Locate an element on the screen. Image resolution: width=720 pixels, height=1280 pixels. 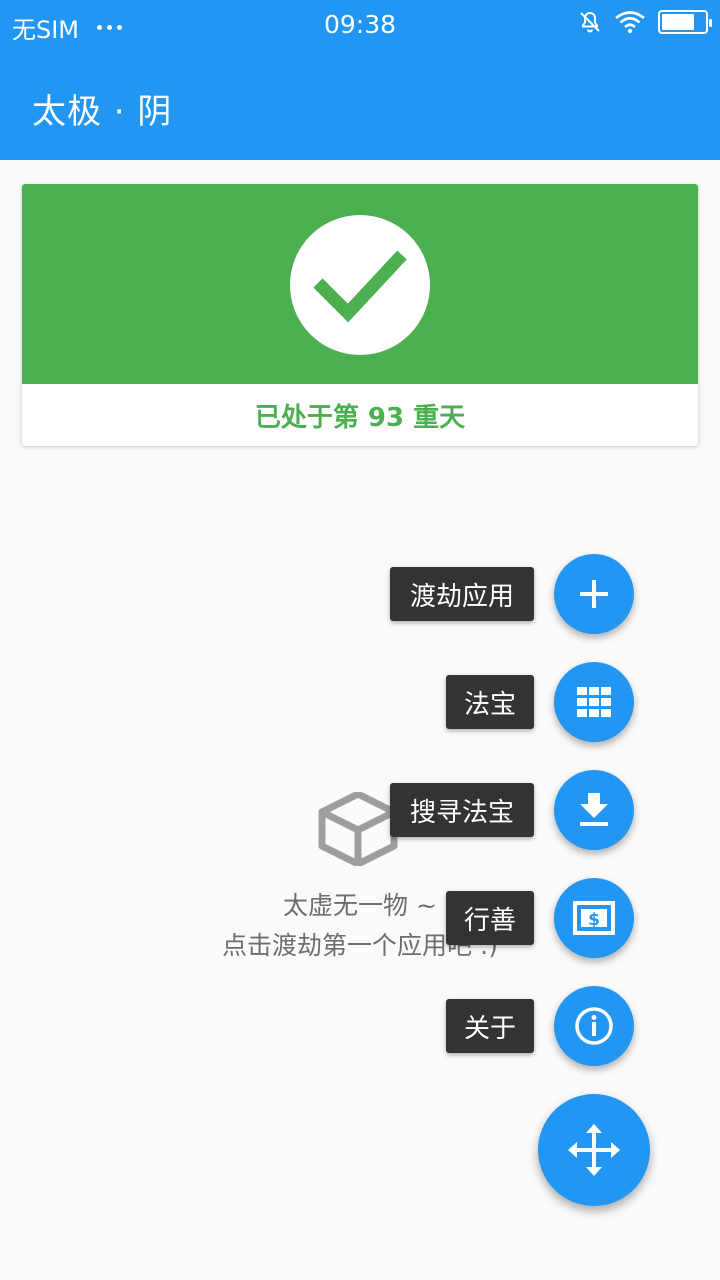
bell-off-icon is located at coordinates (590, 22).